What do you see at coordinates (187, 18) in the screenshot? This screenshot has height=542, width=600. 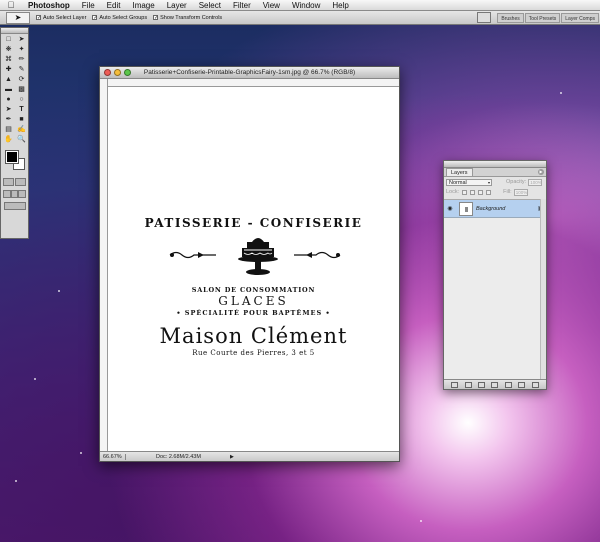 I see `show-transform-controls-option: ✓ Show Transform Controls` at bounding box center [187, 18].